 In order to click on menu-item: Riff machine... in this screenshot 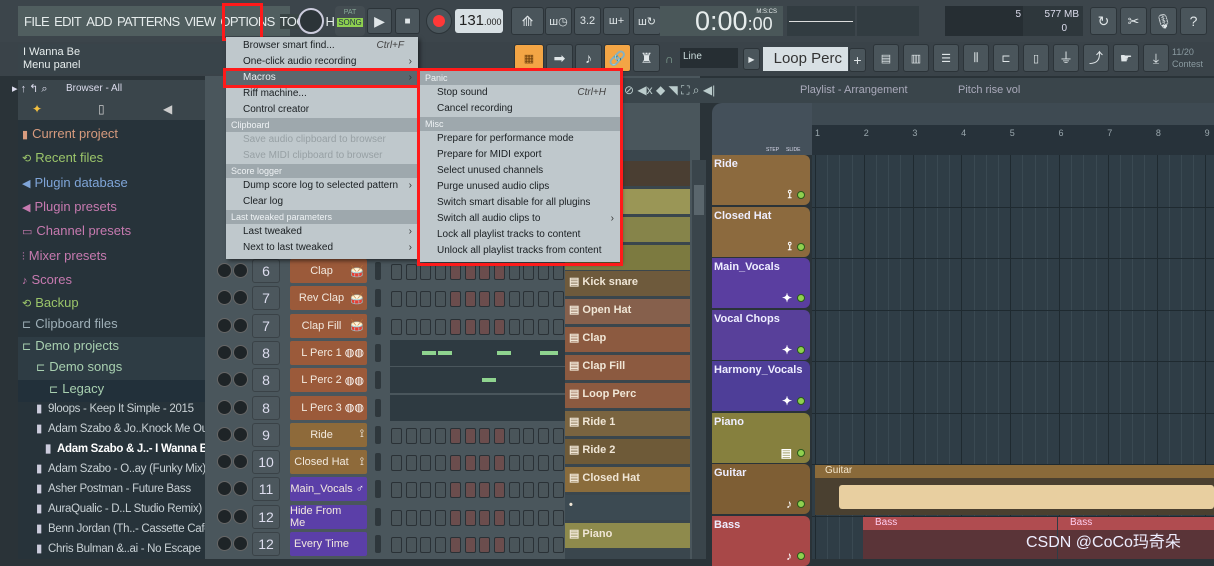, I will do `click(322, 94)`.